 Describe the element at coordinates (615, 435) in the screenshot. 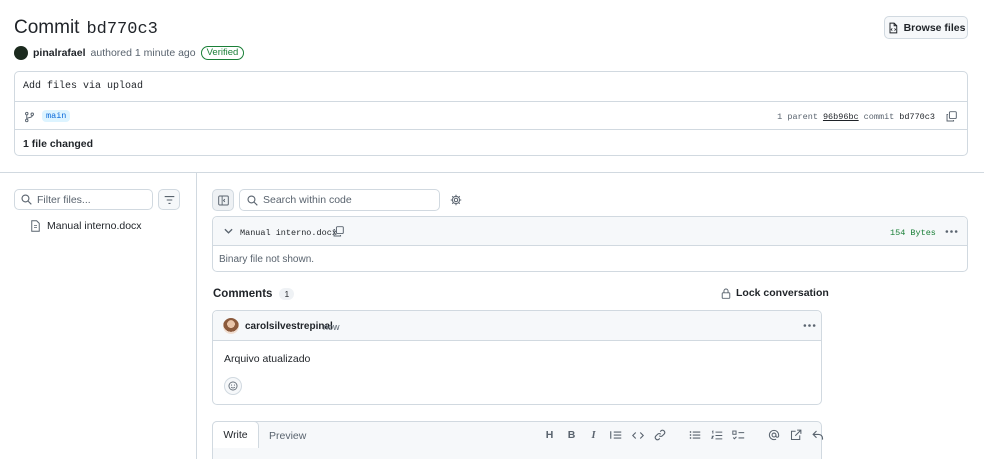

I see `quote-icon` at that location.